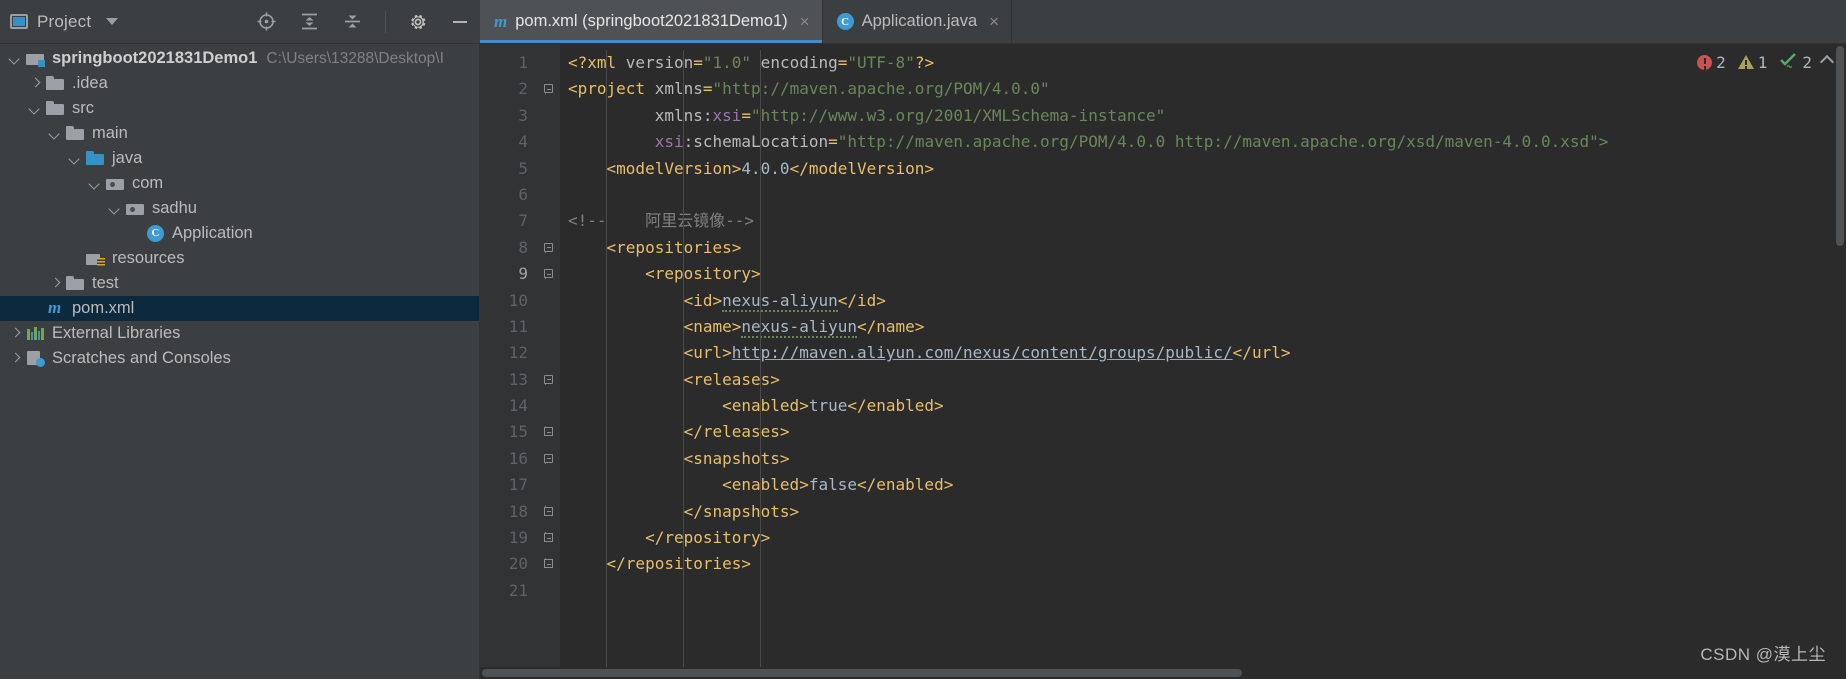 This screenshot has width=1846, height=679. What do you see at coordinates (309, 21) in the screenshot?
I see `expand-all-icon` at bounding box center [309, 21].